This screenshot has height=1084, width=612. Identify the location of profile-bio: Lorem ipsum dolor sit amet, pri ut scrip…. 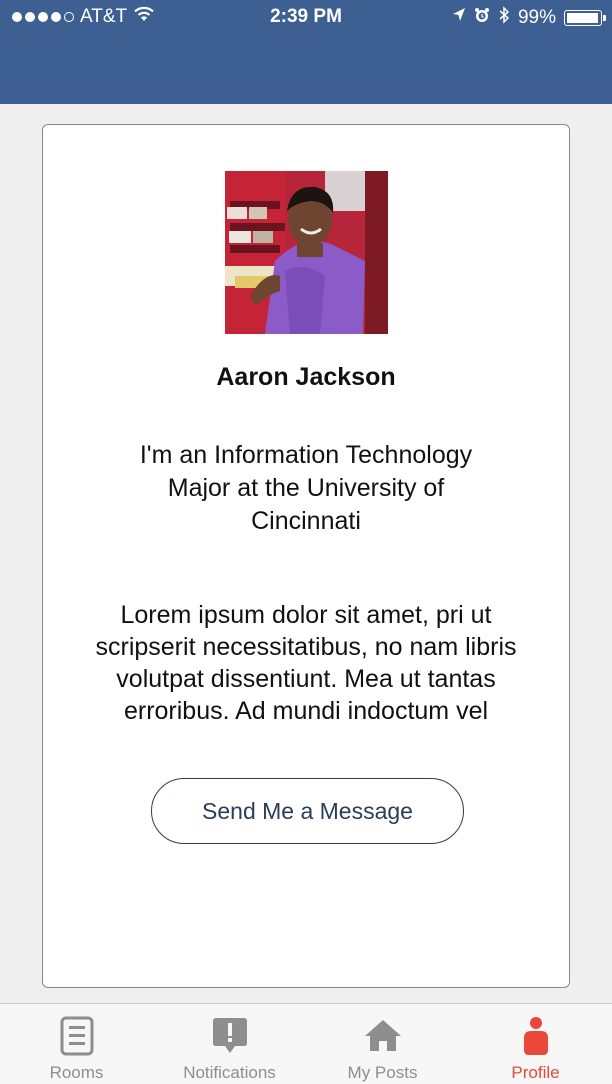
(306, 663).